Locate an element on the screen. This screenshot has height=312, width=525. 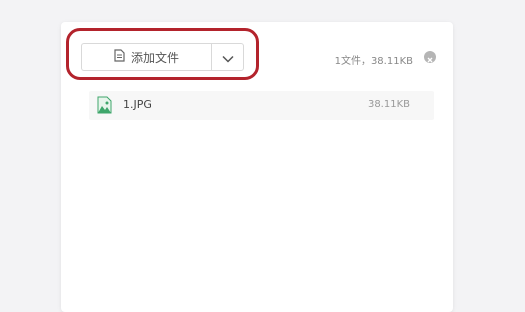
add-file-button: 添加文件 is located at coordinates (146, 57).